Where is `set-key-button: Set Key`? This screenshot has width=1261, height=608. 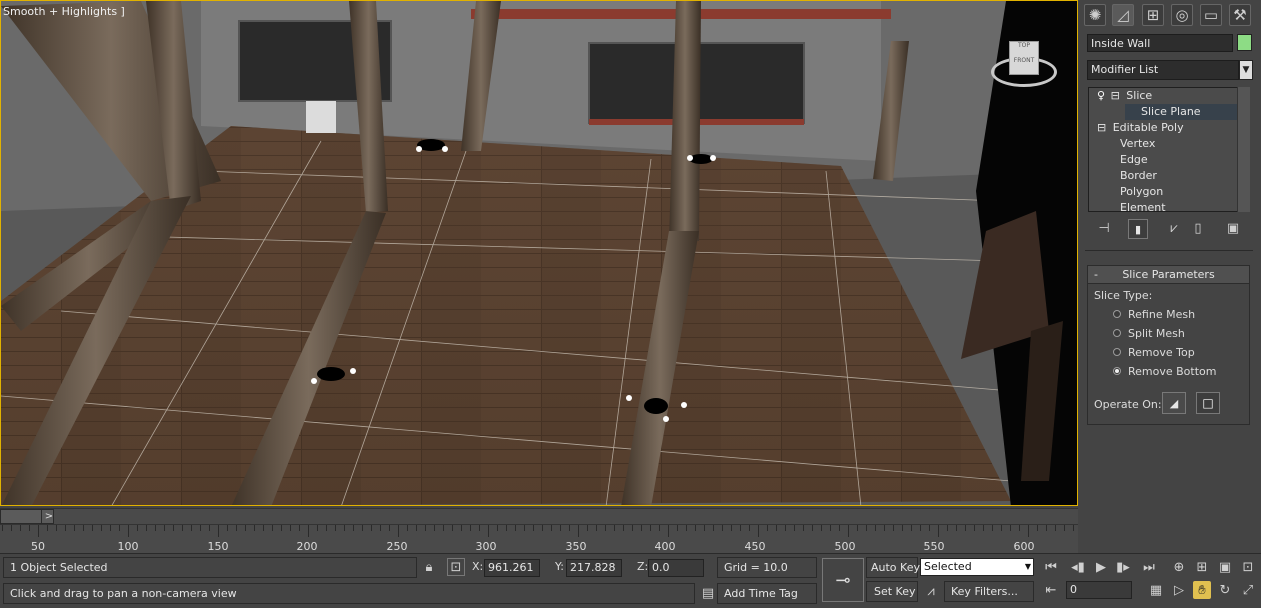 set-key-button: Set Key is located at coordinates (892, 591).